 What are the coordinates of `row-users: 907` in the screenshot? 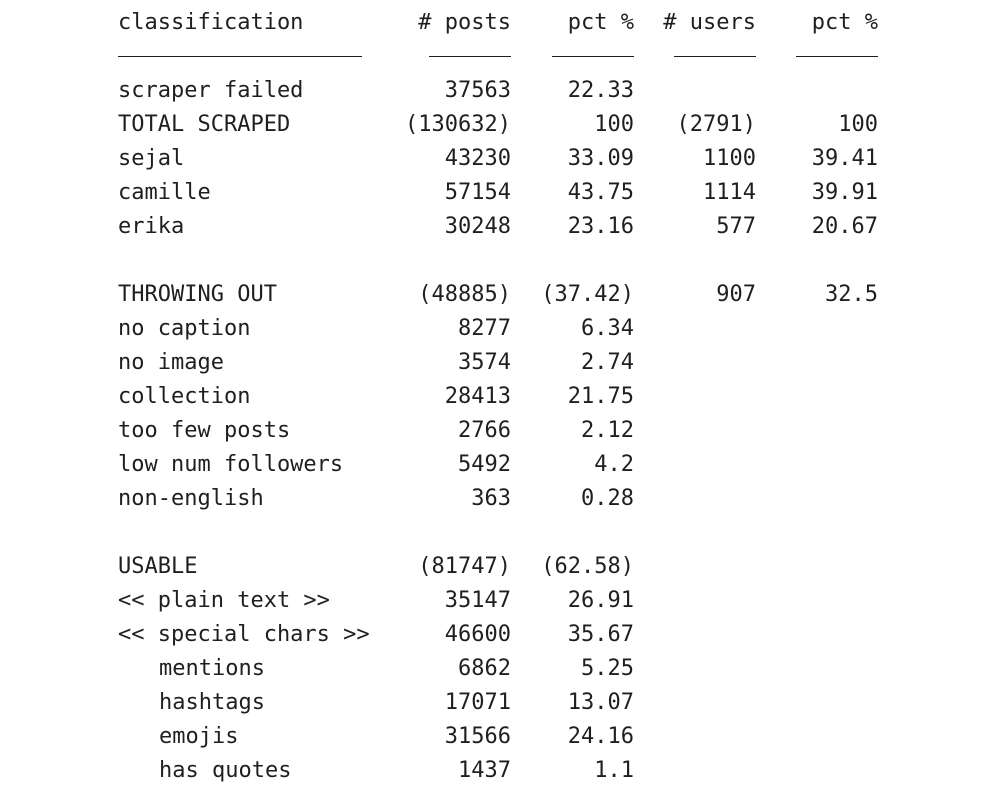 It's located at (736, 294).